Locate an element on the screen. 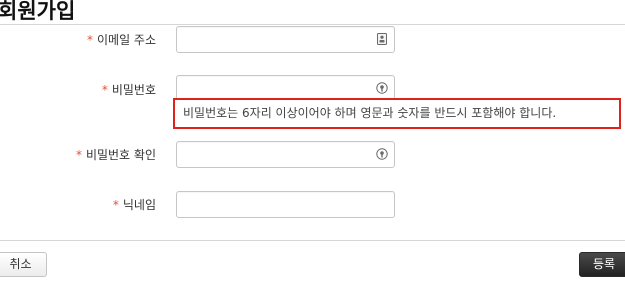 This screenshot has height=284, width=625. nickname-label-text: 닉네임 is located at coordinates (139, 205).